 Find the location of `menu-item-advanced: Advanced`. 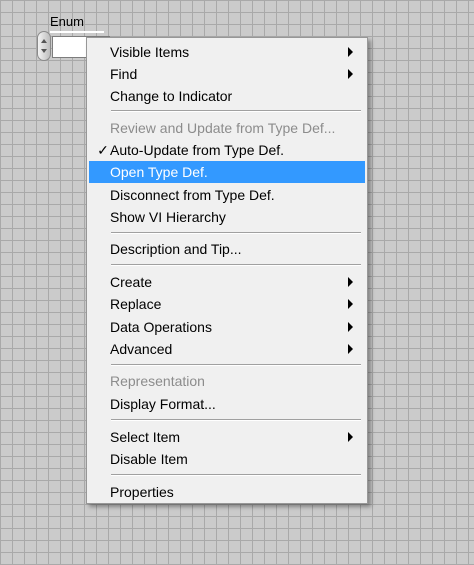

menu-item-advanced: Advanced is located at coordinates (227, 349).